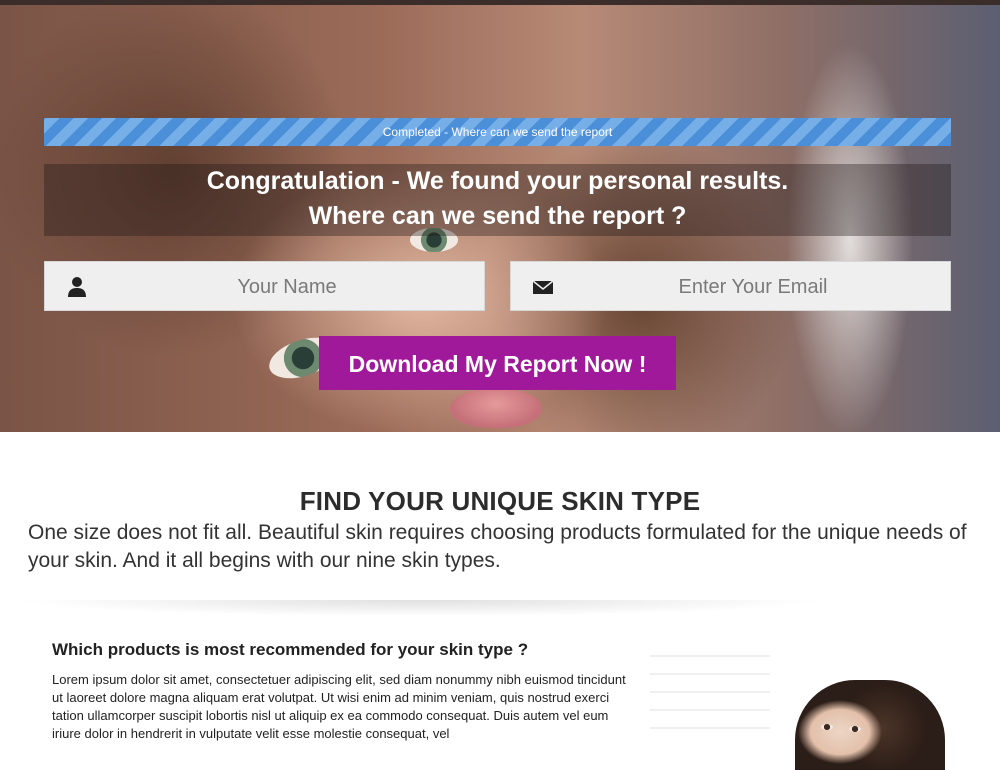  I want to click on headline-line-2: Where can we send the report ?, so click(497, 216).